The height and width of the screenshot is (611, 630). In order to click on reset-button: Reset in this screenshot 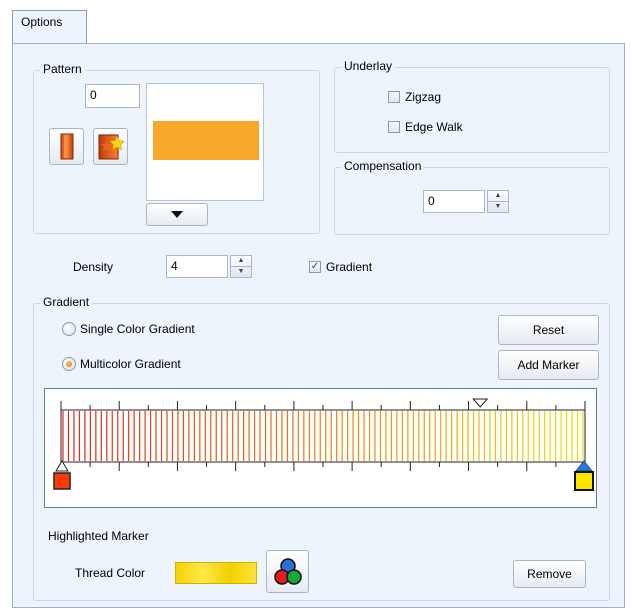, I will do `click(548, 330)`.